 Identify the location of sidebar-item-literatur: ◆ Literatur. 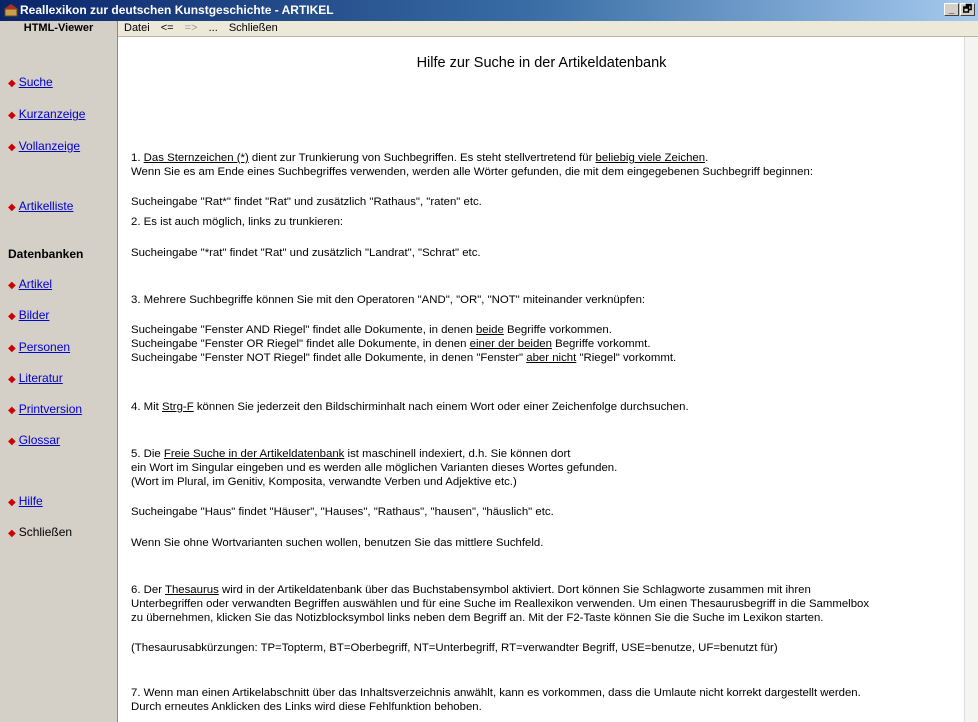
(35, 378).